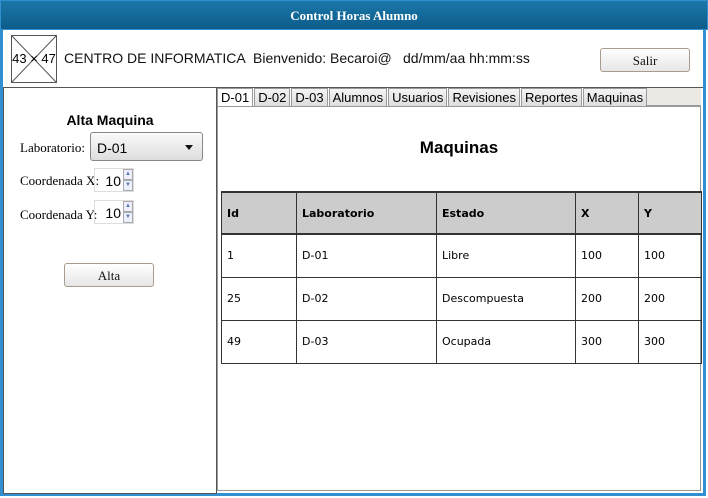 The image size is (708, 498). I want to click on x-stepper: 10 ▲ ▼, so click(114, 180).